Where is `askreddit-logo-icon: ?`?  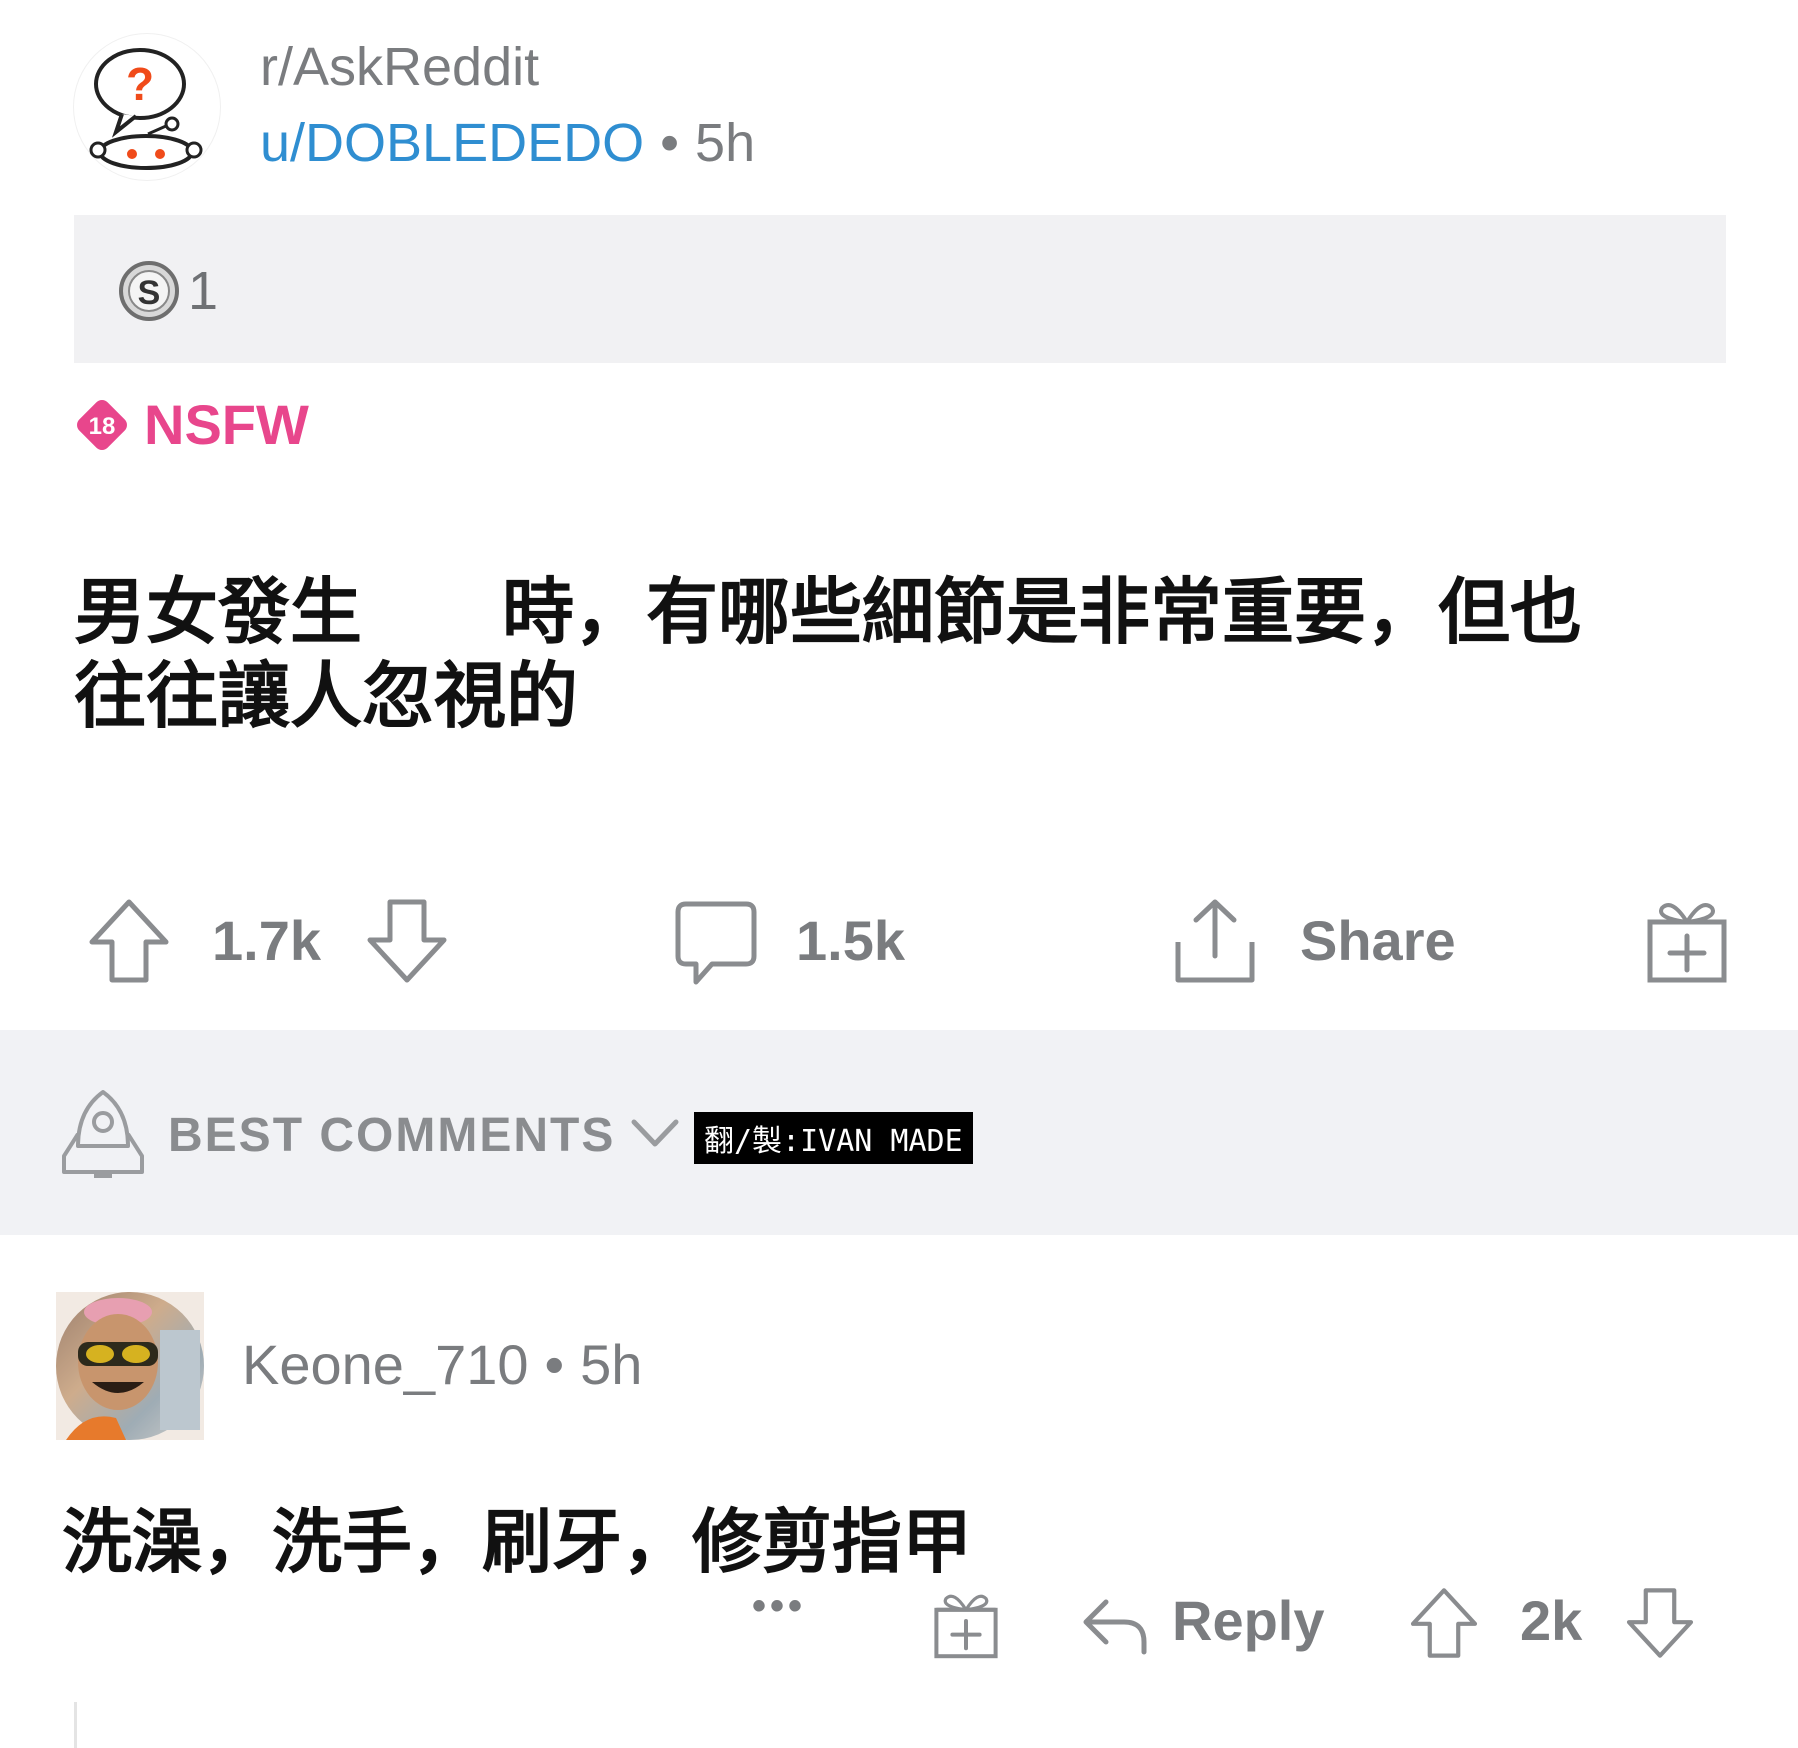 askreddit-logo-icon: ? is located at coordinates (146, 109).